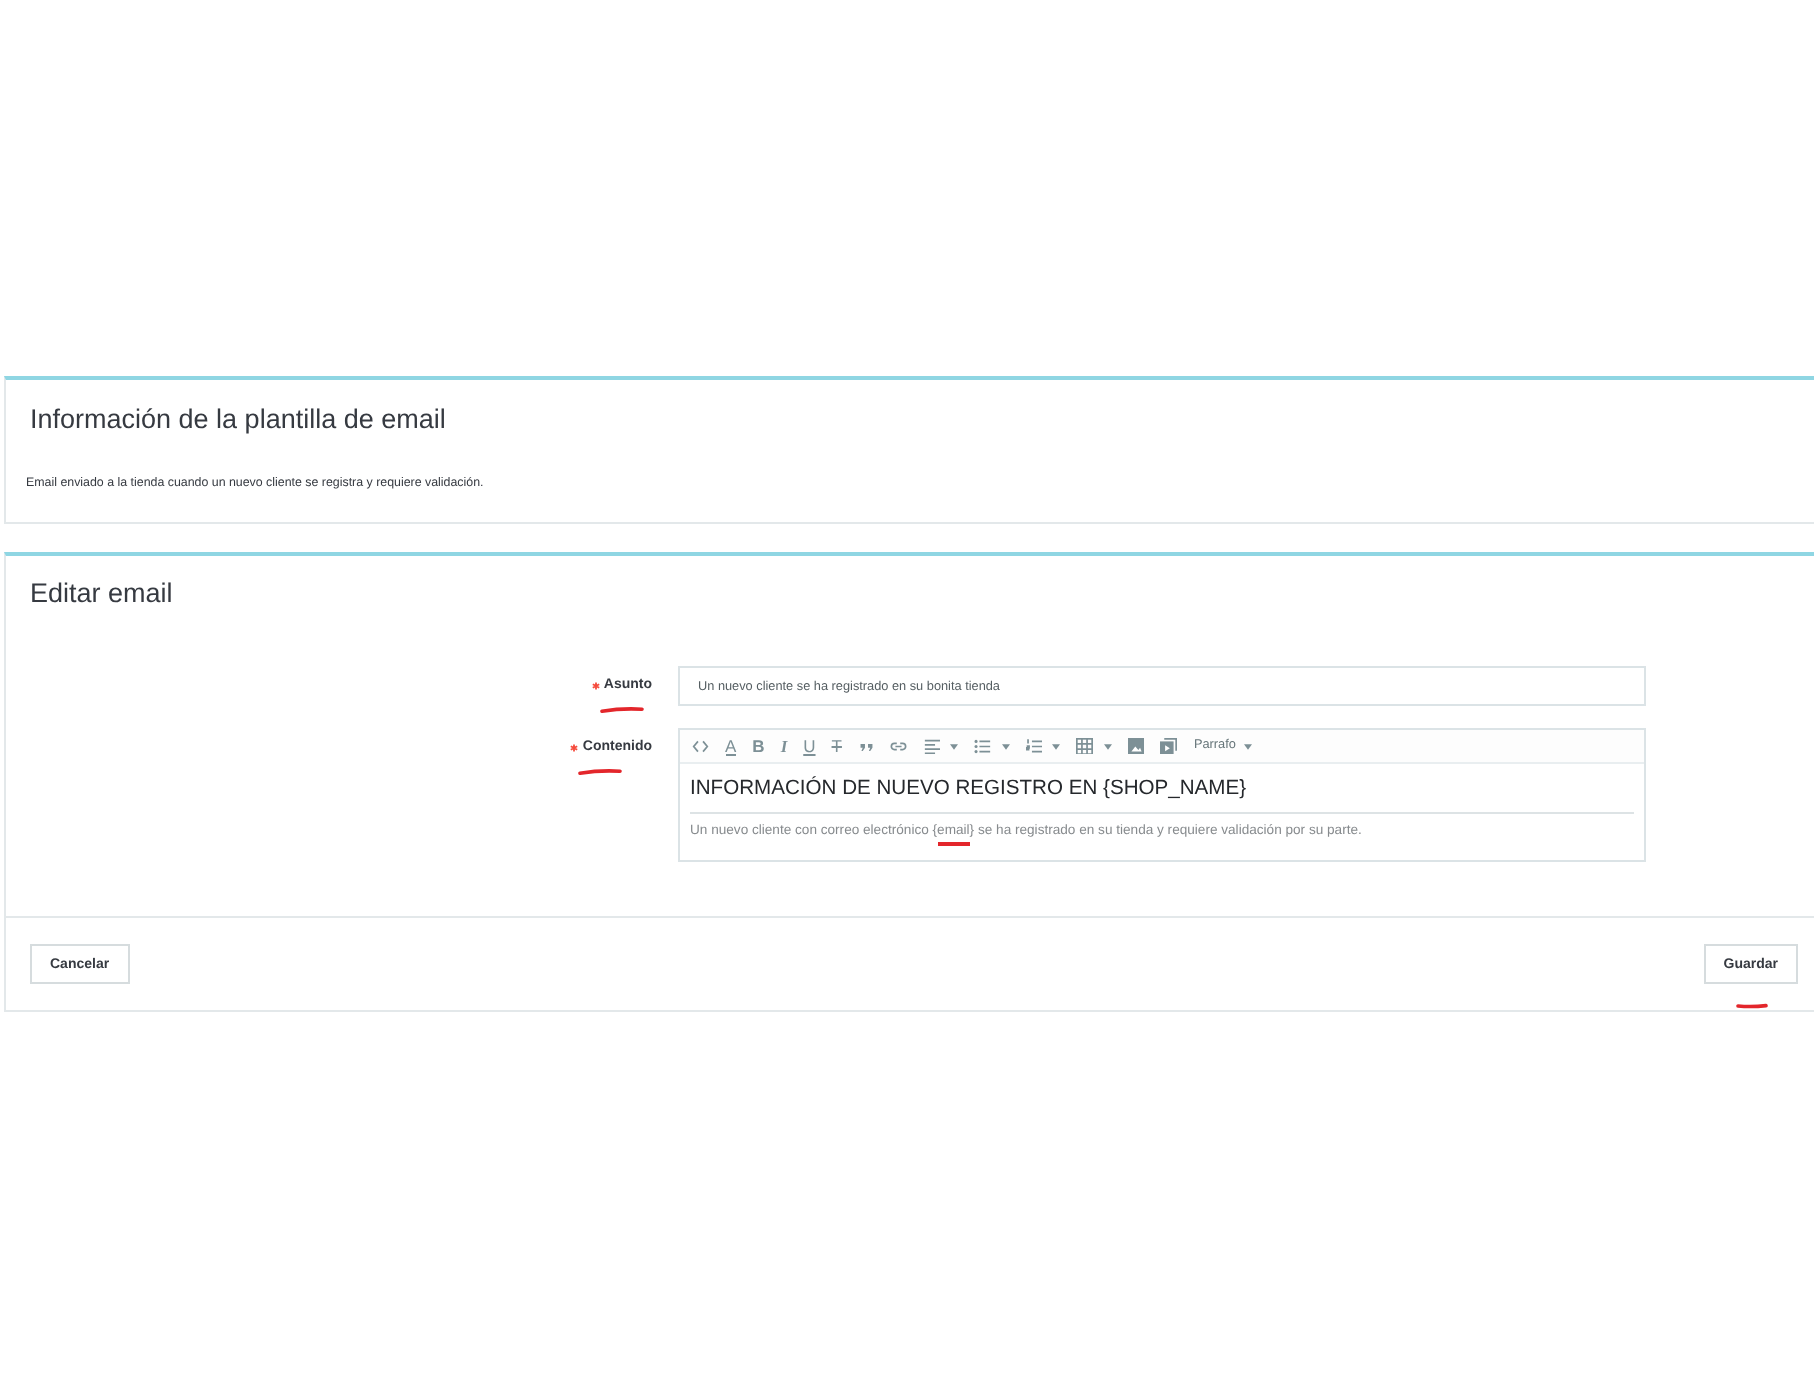 This screenshot has height=1386, width=1814. What do you see at coordinates (836, 746) in the screenshot?
I see `strikethrough-button: T` at bounding box center [836, 746].